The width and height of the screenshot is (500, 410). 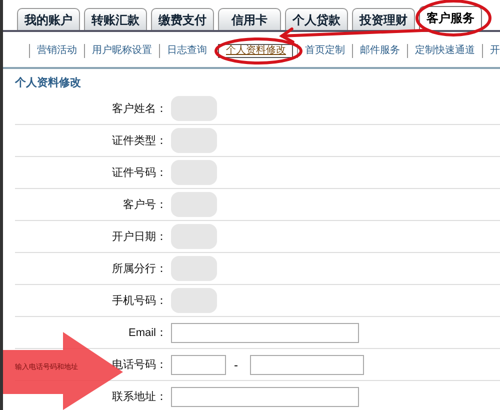 What do you see at coordinates (450, 18) in the screenshot?
I see `nav-tab: 客户服务` at bounding box center [450, 18].